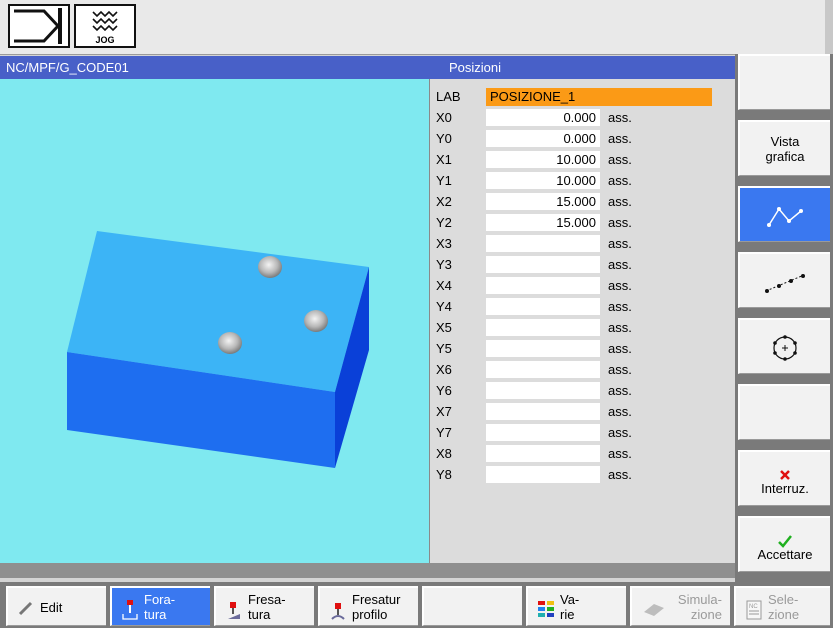 This screenshot has height=628, width=833. I want to click on param-row: Y7 ass., so click(582, 432).